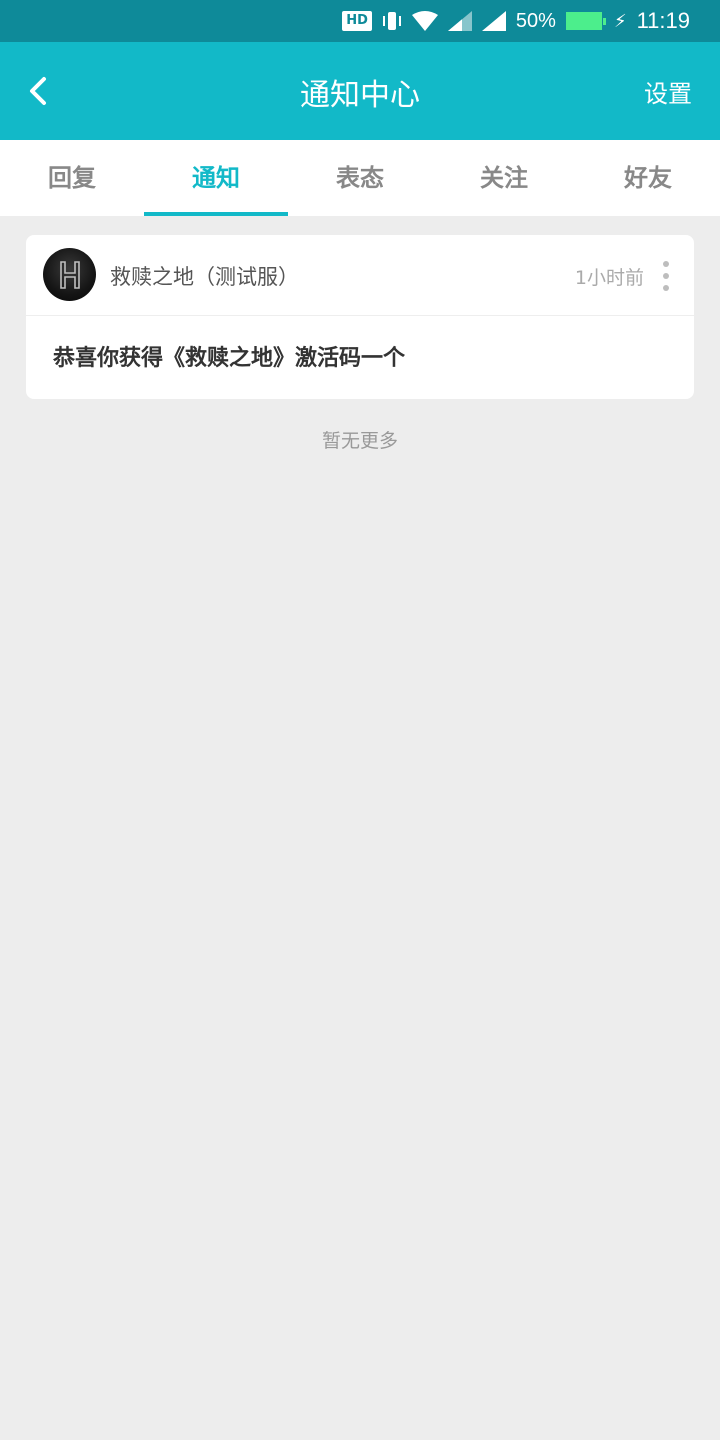  I want to click on clock: 11:19, so click(663, 20).